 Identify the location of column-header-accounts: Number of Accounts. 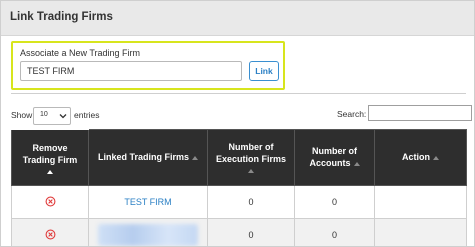
(334, 157).